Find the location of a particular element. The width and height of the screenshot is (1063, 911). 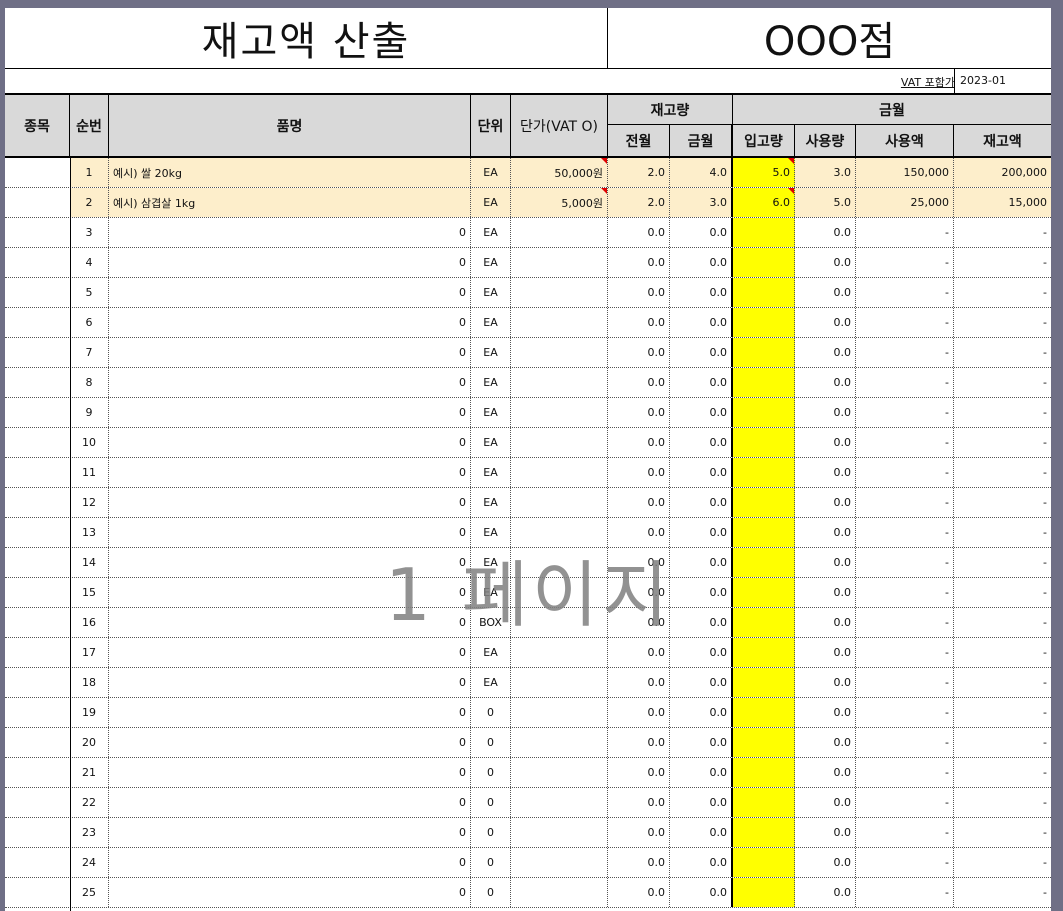

inbound-cell: 6.0 is located at coordinates (764, 202).